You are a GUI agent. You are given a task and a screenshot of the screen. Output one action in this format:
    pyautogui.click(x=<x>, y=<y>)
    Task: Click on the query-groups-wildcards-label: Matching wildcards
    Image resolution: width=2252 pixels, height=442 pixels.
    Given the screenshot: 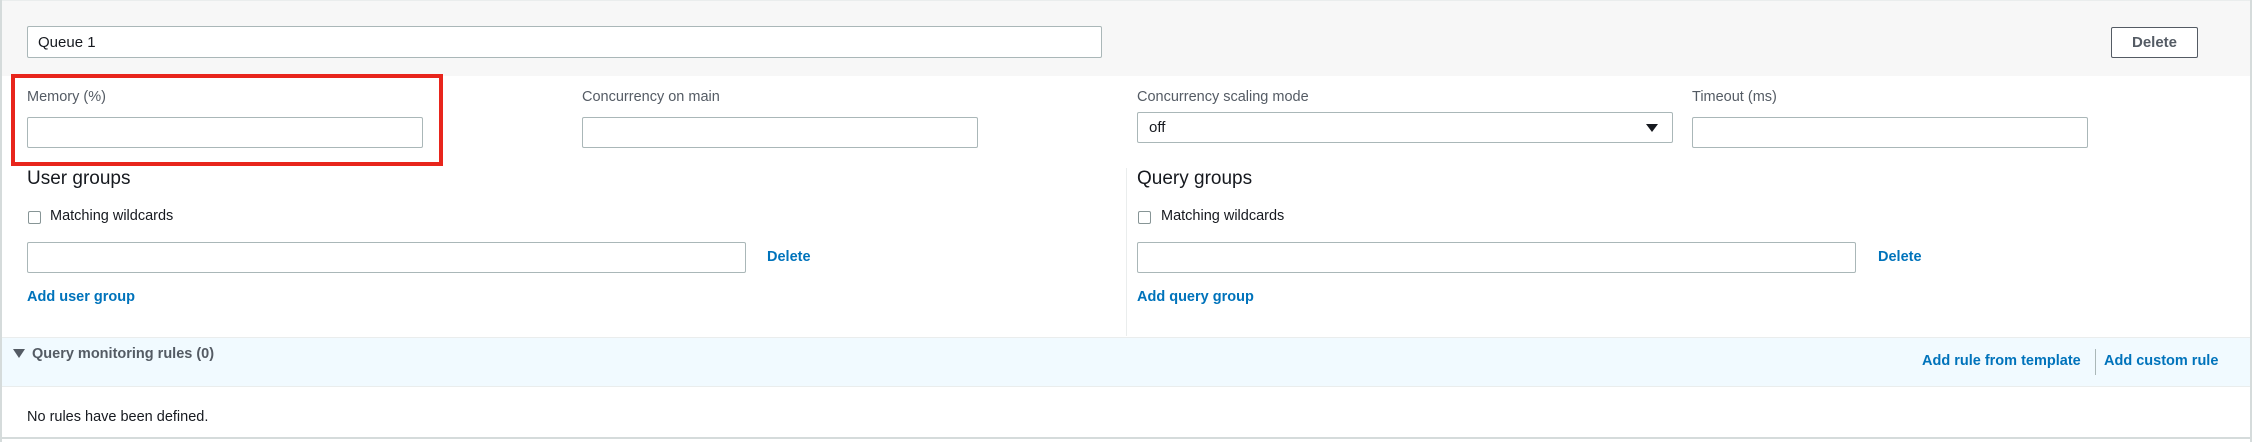 What is the action you would take?
    pyautogui.click(x=1223, y=216)
    